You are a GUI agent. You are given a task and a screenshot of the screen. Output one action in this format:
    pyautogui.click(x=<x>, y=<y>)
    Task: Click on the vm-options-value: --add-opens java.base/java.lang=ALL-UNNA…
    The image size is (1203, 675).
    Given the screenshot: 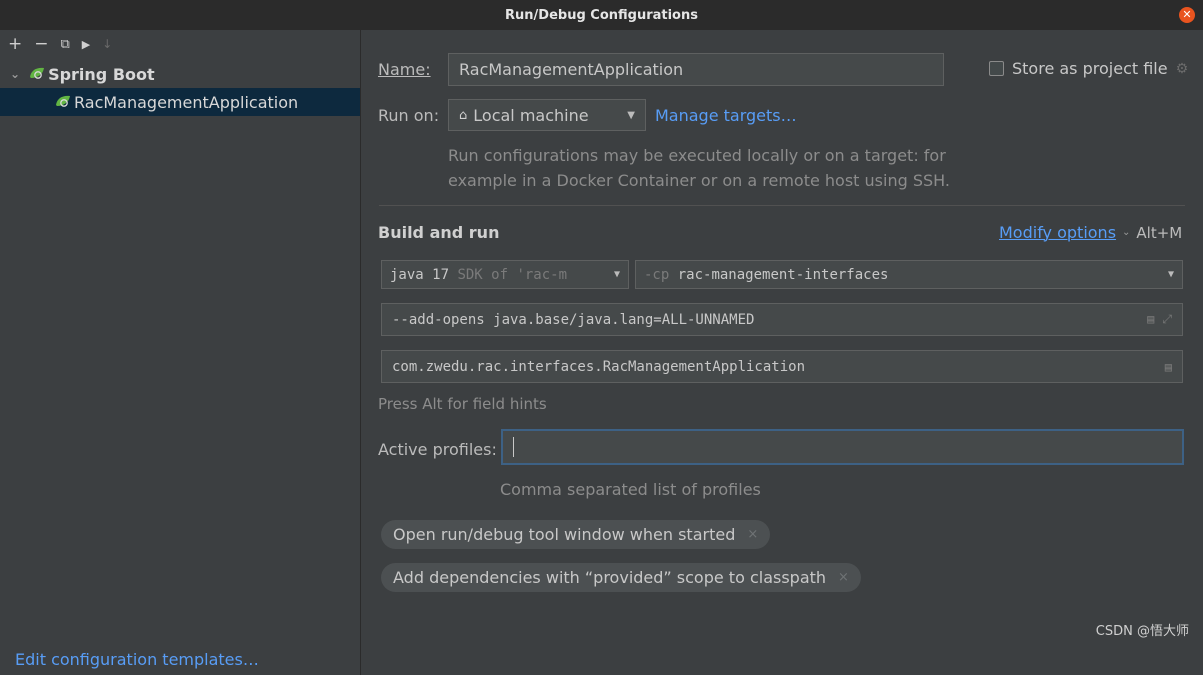 What is the action you would take?
    pyautogui.click(x=573, y=319)
    